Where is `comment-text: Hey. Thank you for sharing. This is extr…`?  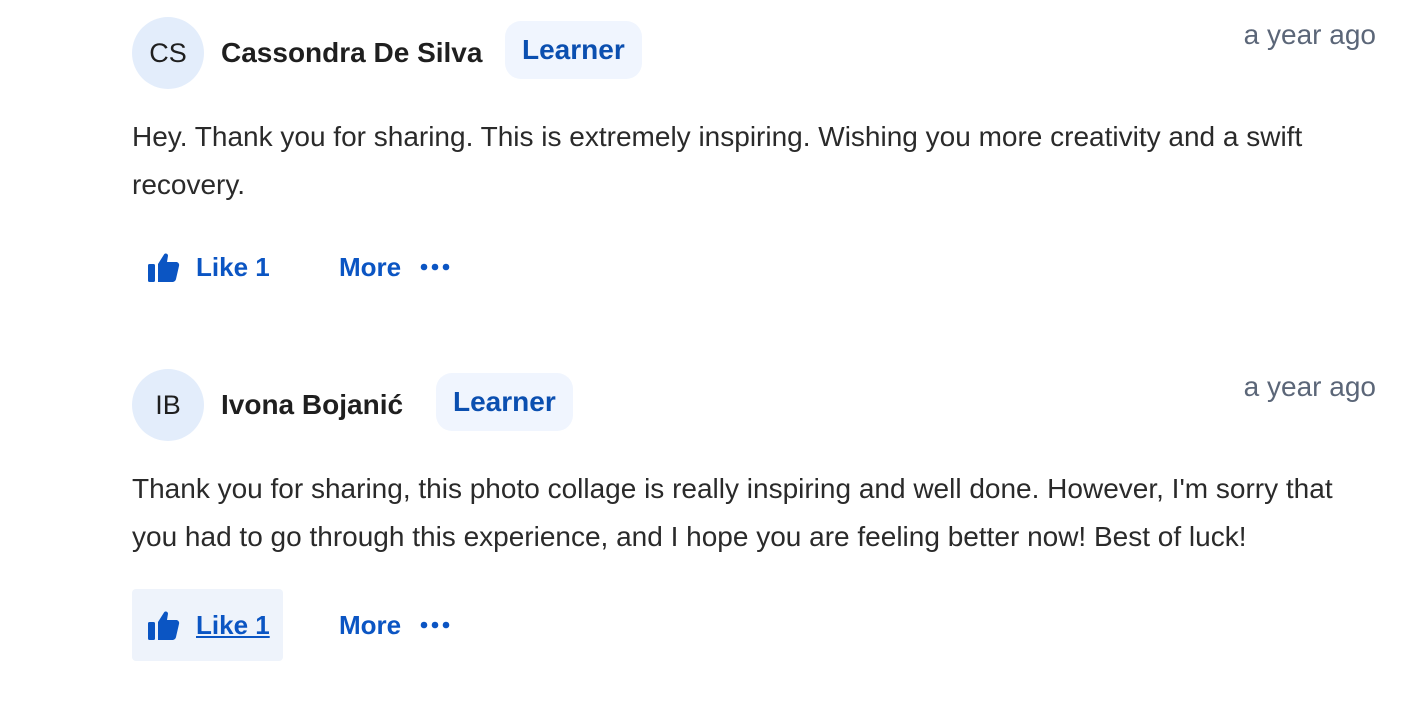
comment-text: Hey. Thank you for sharing. This is extr… is located at coordinates (717, 160).